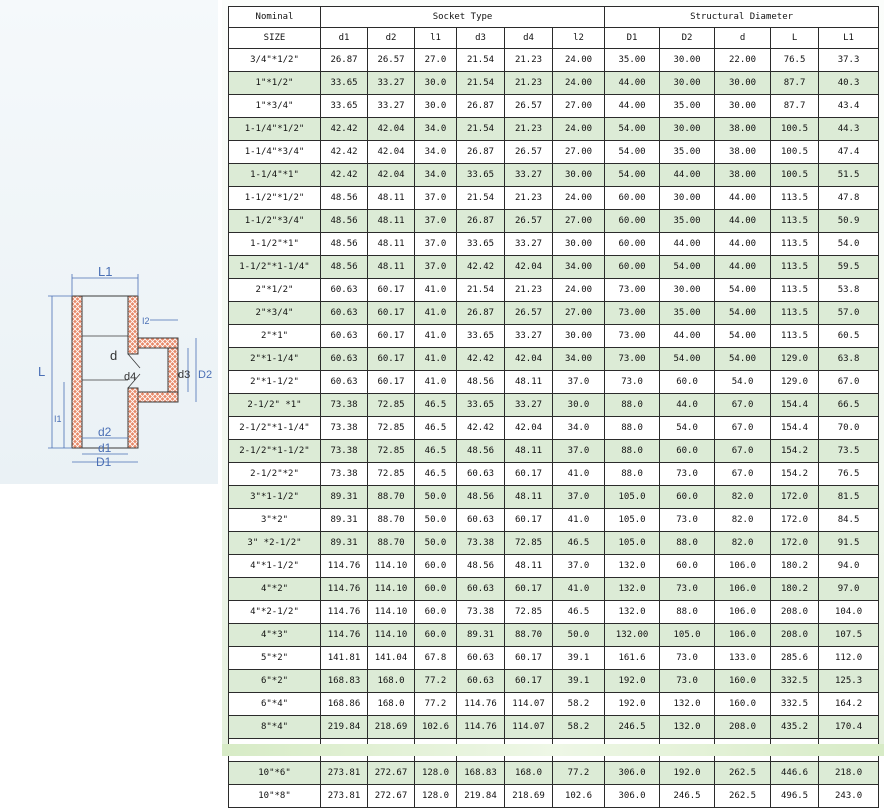 The image size is (884, 808). Describe the element at coordinates (480, 796) in the screenshot. I see `value-cell: 219.84` at that location.